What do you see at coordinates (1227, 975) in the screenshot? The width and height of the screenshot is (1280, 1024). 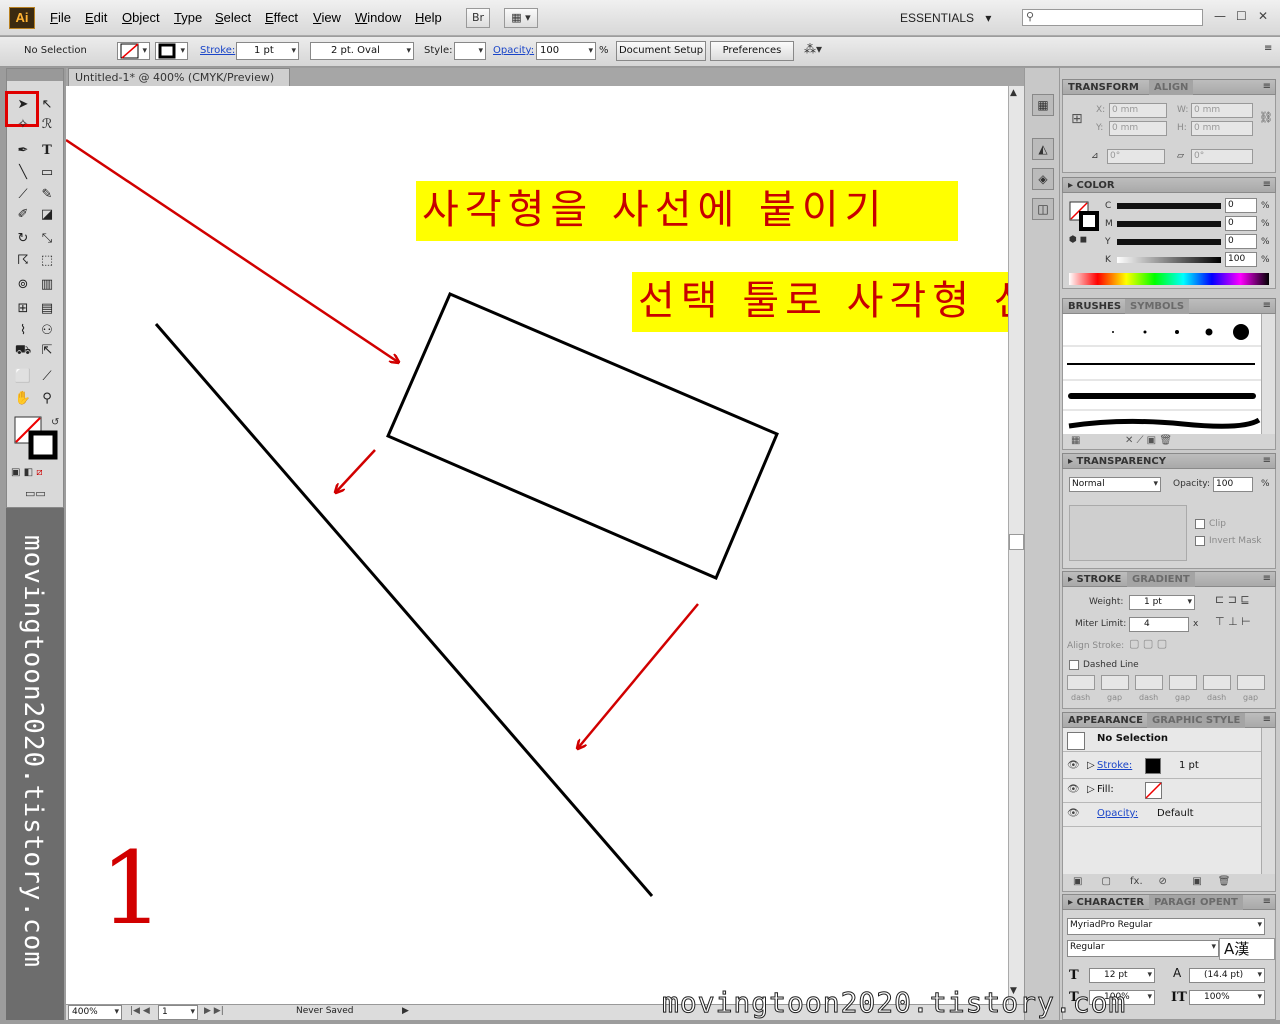 I see `leading-field: (14.4 pt)` at bounding box center [1227, 975].